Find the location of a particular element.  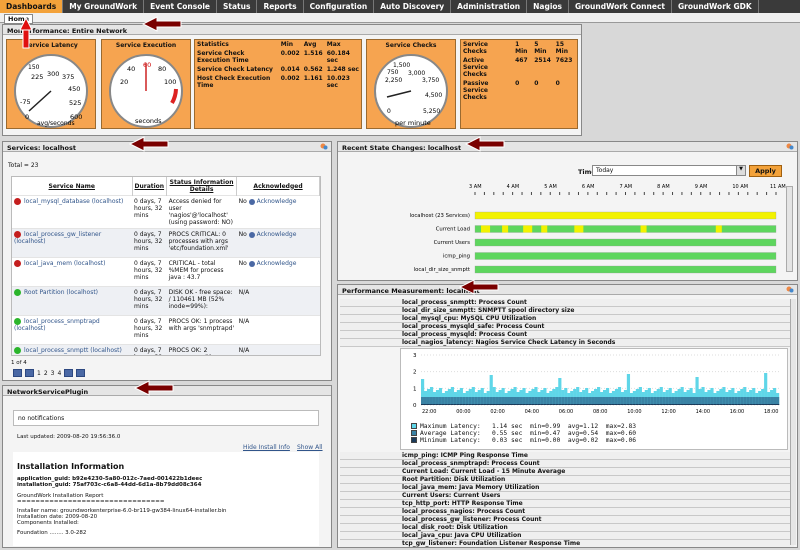

services-pager: 1 2 3 4 is located at coordinates (49, 373).